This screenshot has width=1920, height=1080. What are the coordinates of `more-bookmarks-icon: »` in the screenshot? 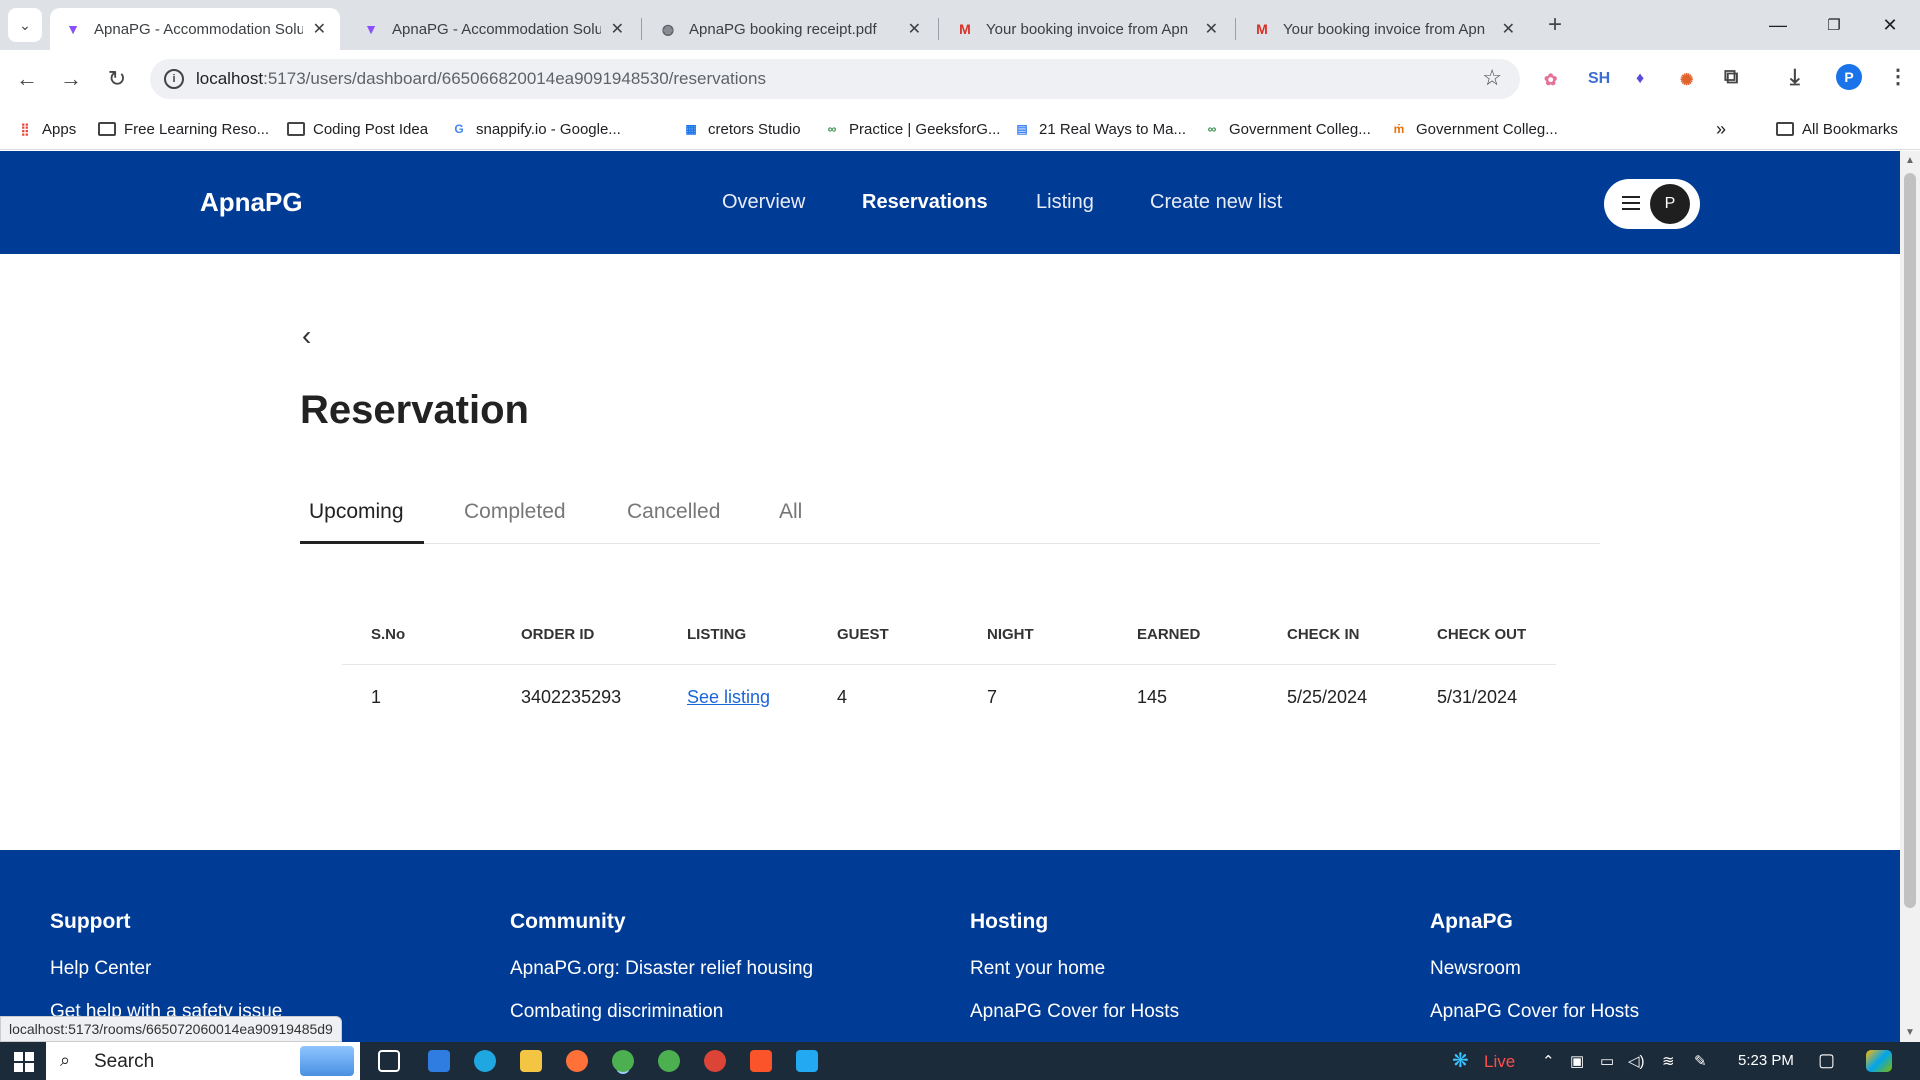 It's located at (1721, 129).